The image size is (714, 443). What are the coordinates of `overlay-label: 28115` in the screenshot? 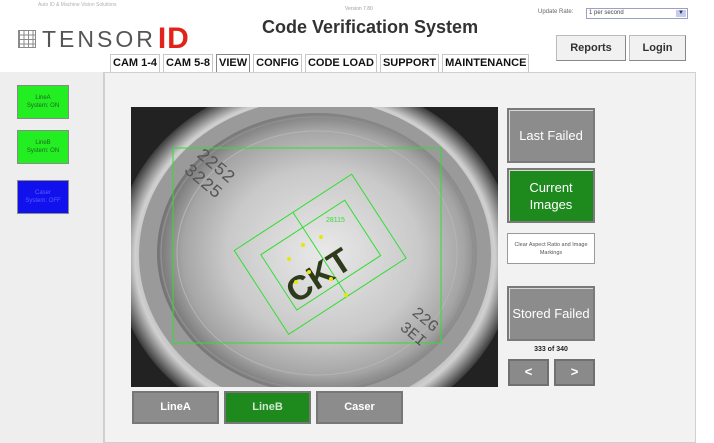 It's located at (335, 220).